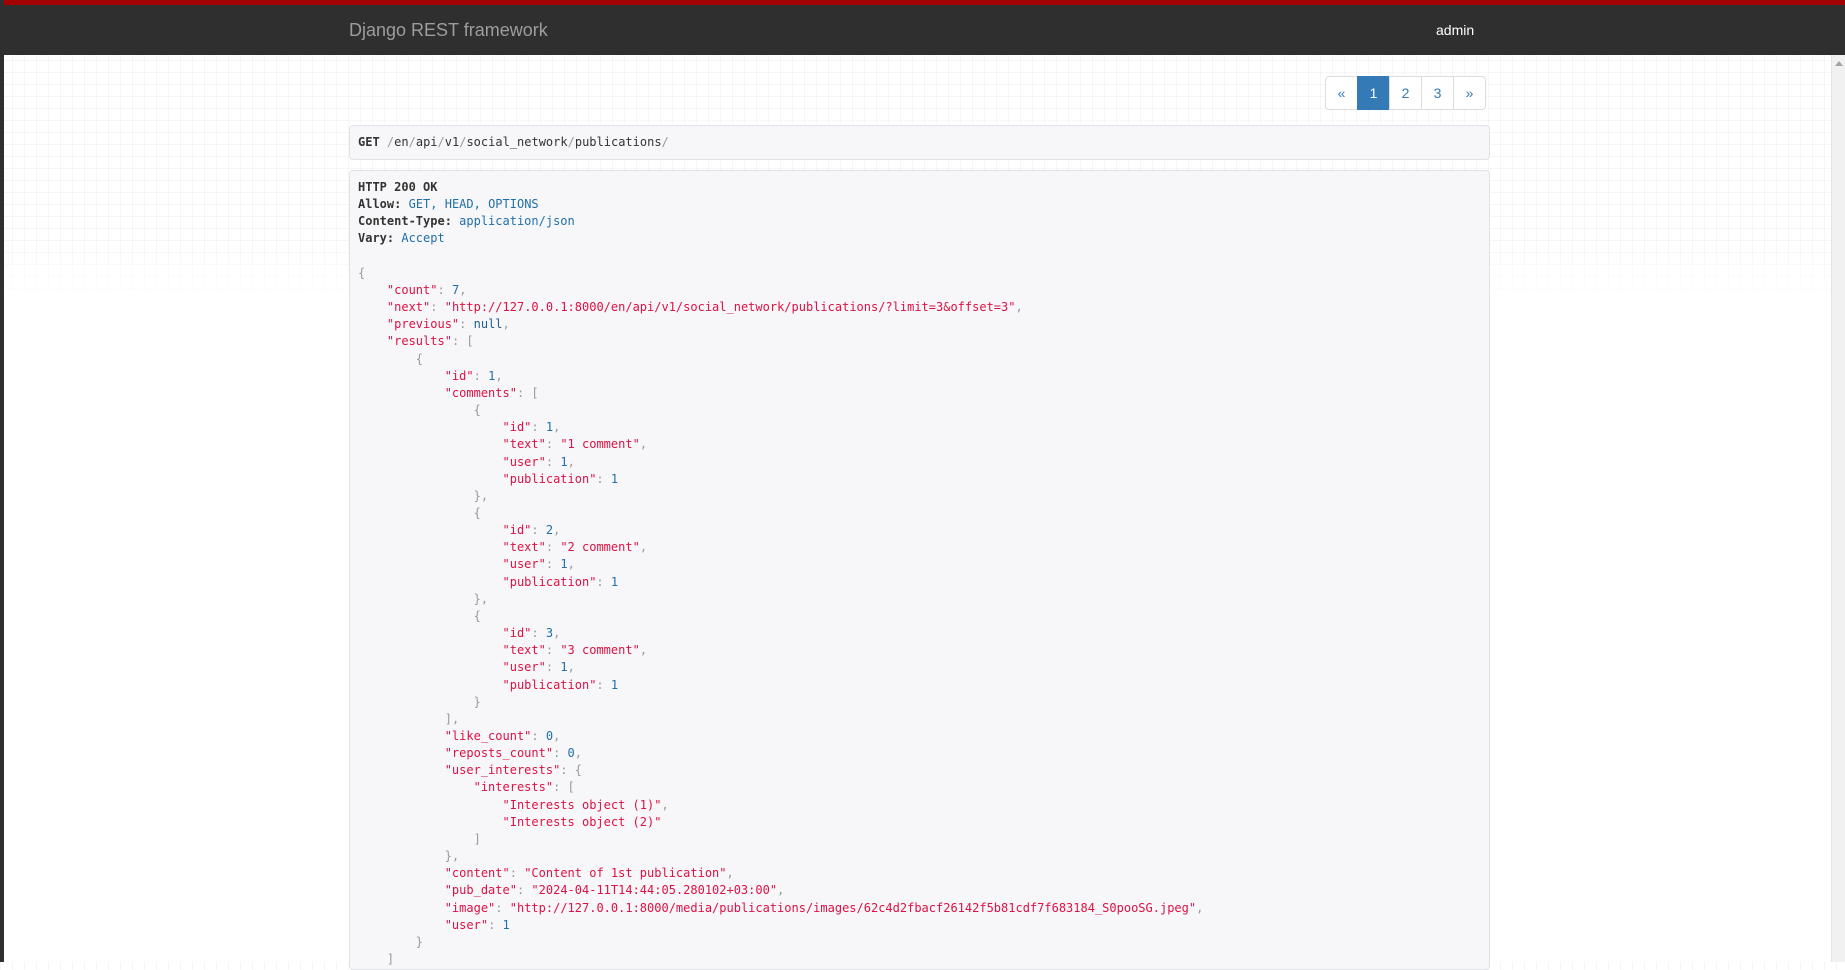 The height and width of the screenshot is (970, 1845). I want to click on json-null: null, so click(488, 324).